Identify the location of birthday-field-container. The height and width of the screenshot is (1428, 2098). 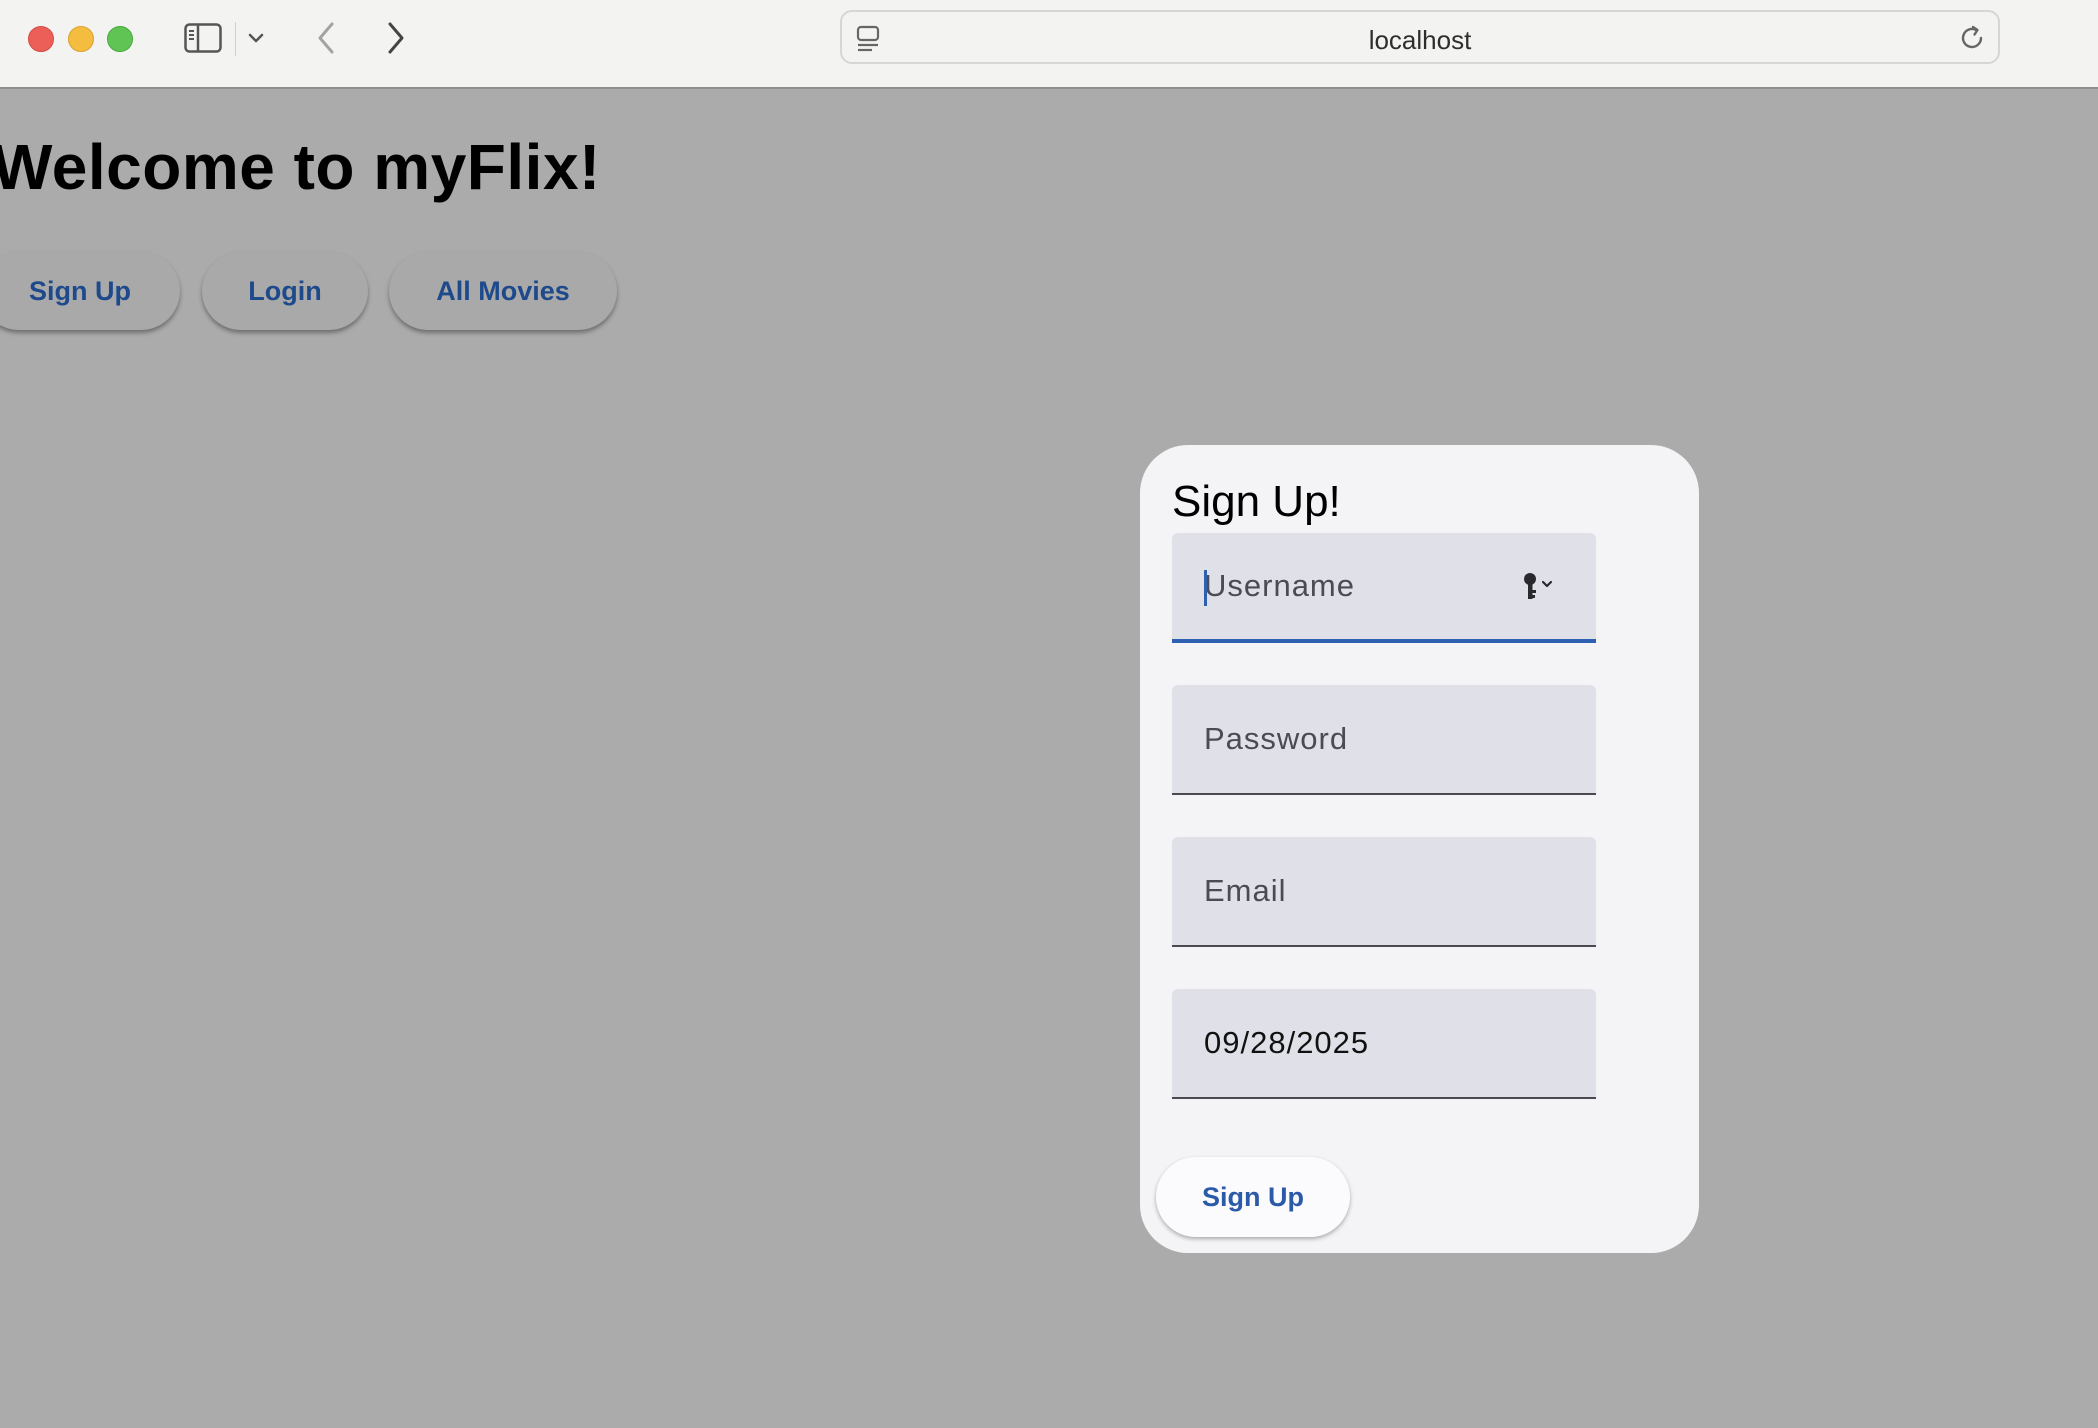
(1384, 1044).